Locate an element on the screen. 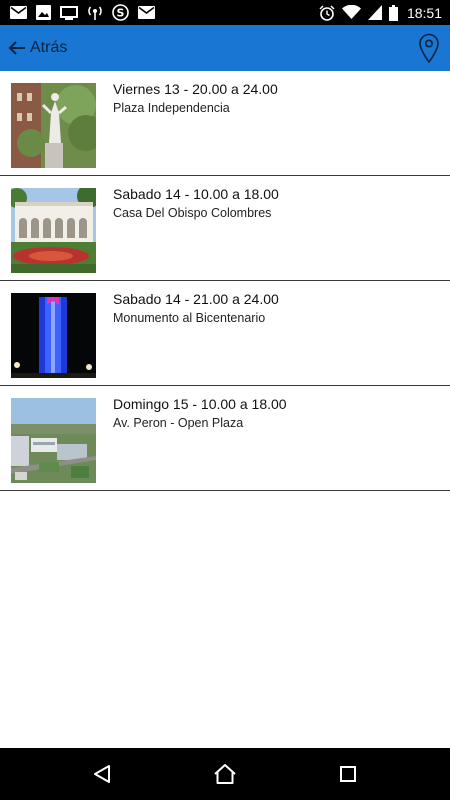 The height and width of the screenshot is (800, 450). system-nav-bar is located at coordinates (225, 774).